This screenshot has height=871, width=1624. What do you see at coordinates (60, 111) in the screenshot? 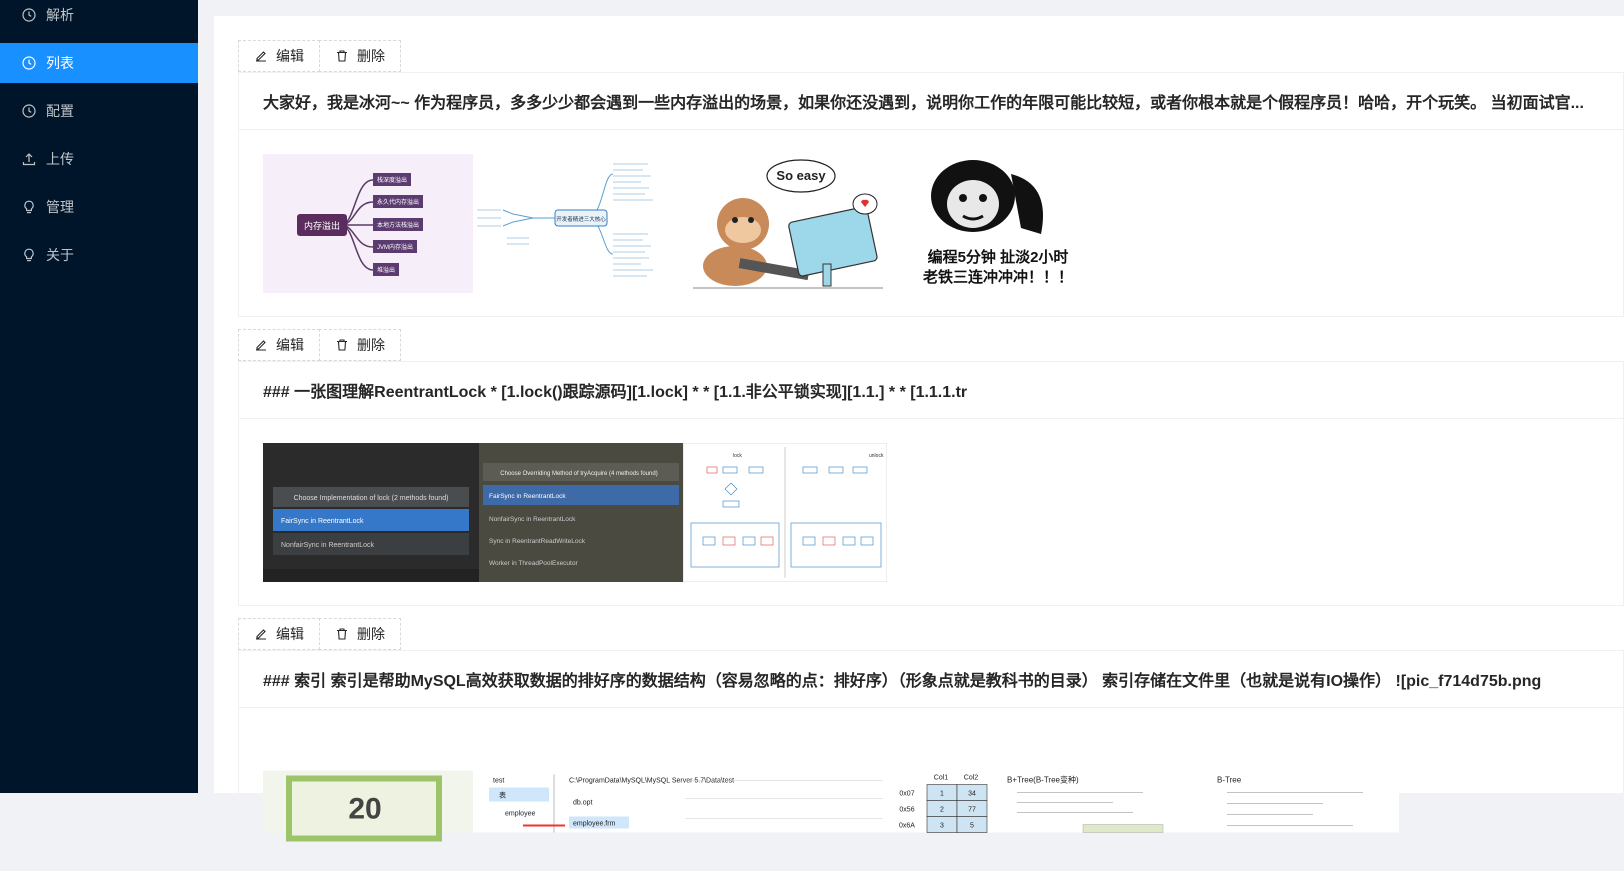
I see `sidebar-item-label: 配置` at bounding box center [60, 111].